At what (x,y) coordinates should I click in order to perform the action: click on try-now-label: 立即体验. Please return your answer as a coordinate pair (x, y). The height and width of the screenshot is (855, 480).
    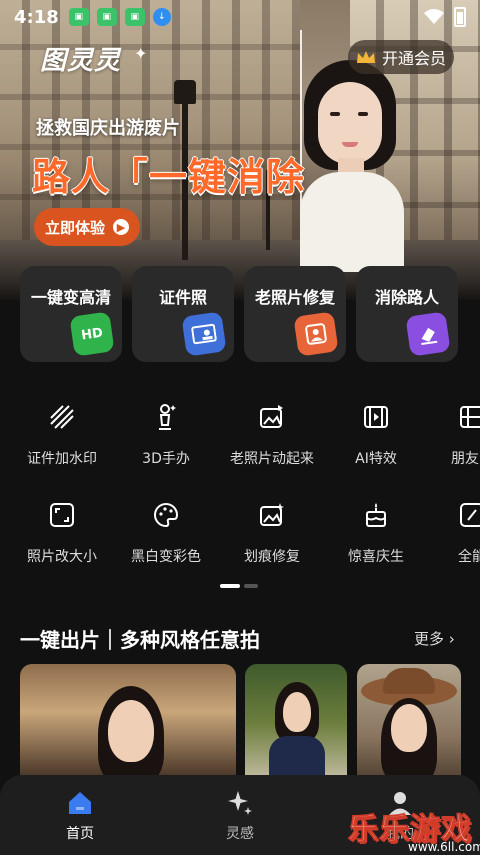
    Looking at the image, I should click on (74, 227).